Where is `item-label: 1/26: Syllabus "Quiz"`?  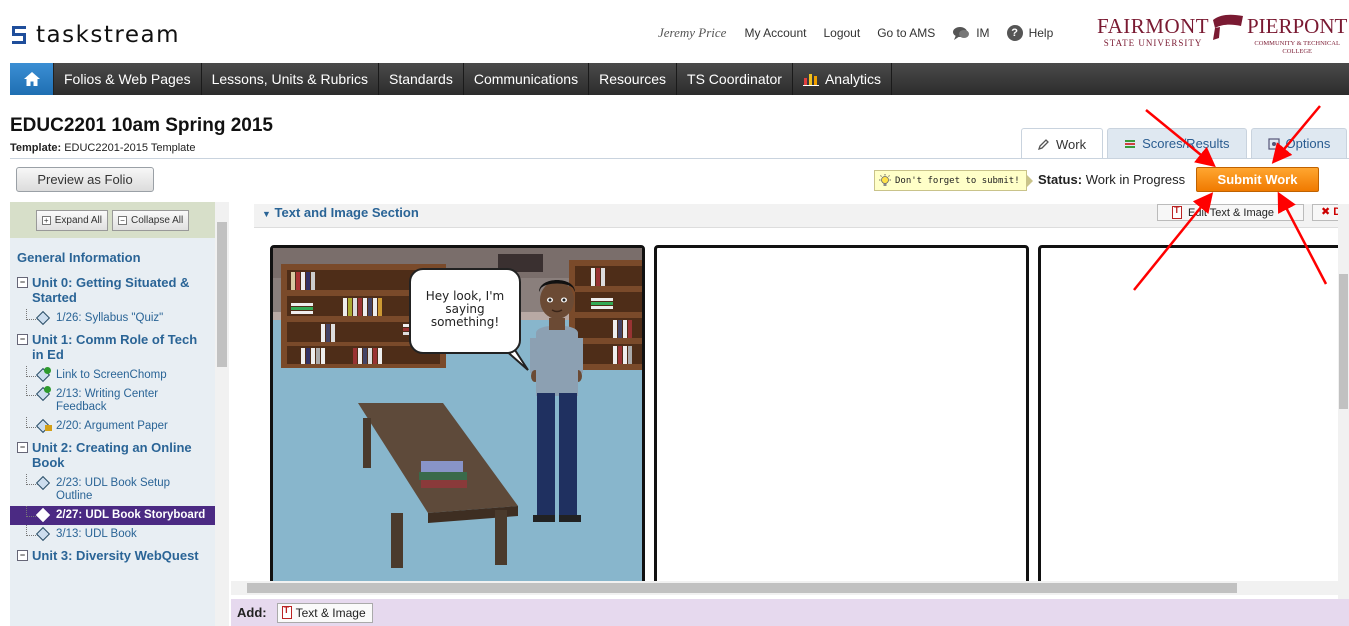
item-label: 1/26: Syllabus "Quiz" is located at coordinates (110, 318).